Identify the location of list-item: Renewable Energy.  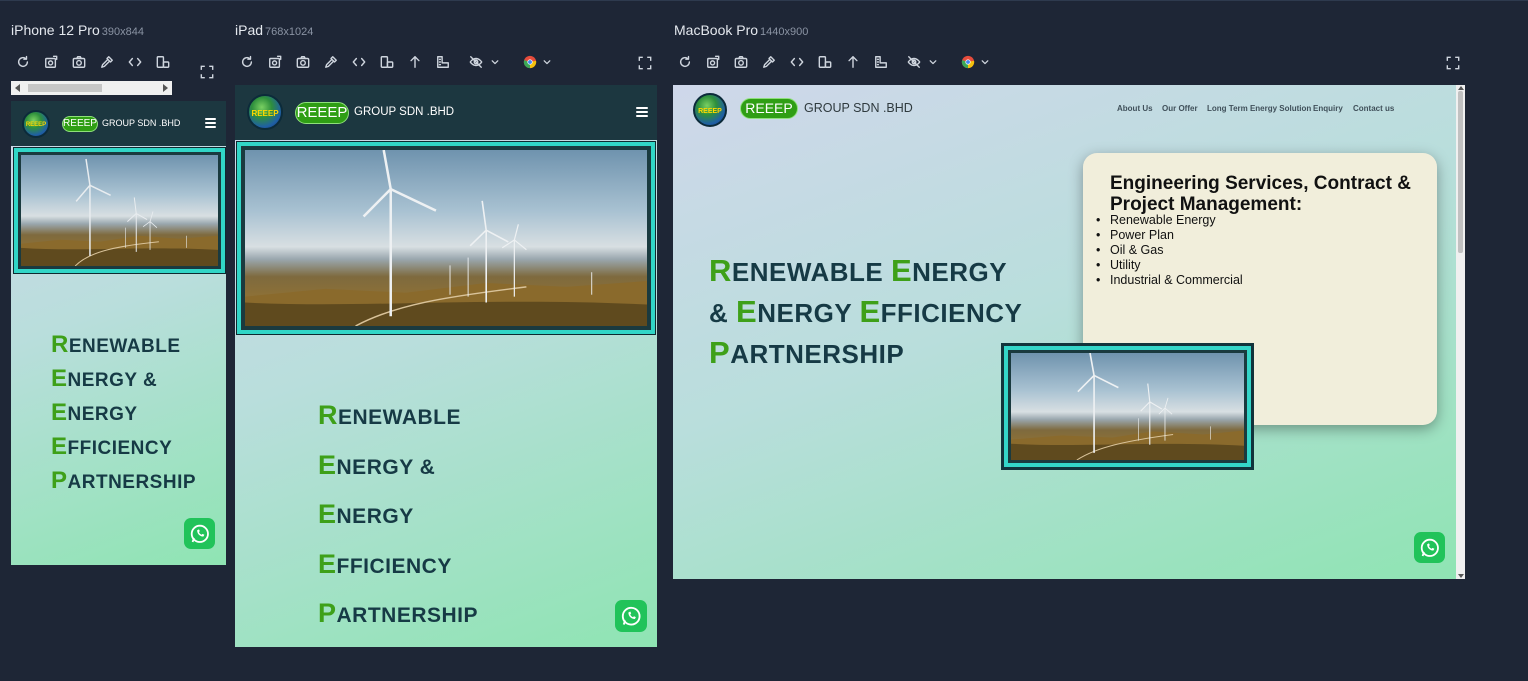
(1169, 220).